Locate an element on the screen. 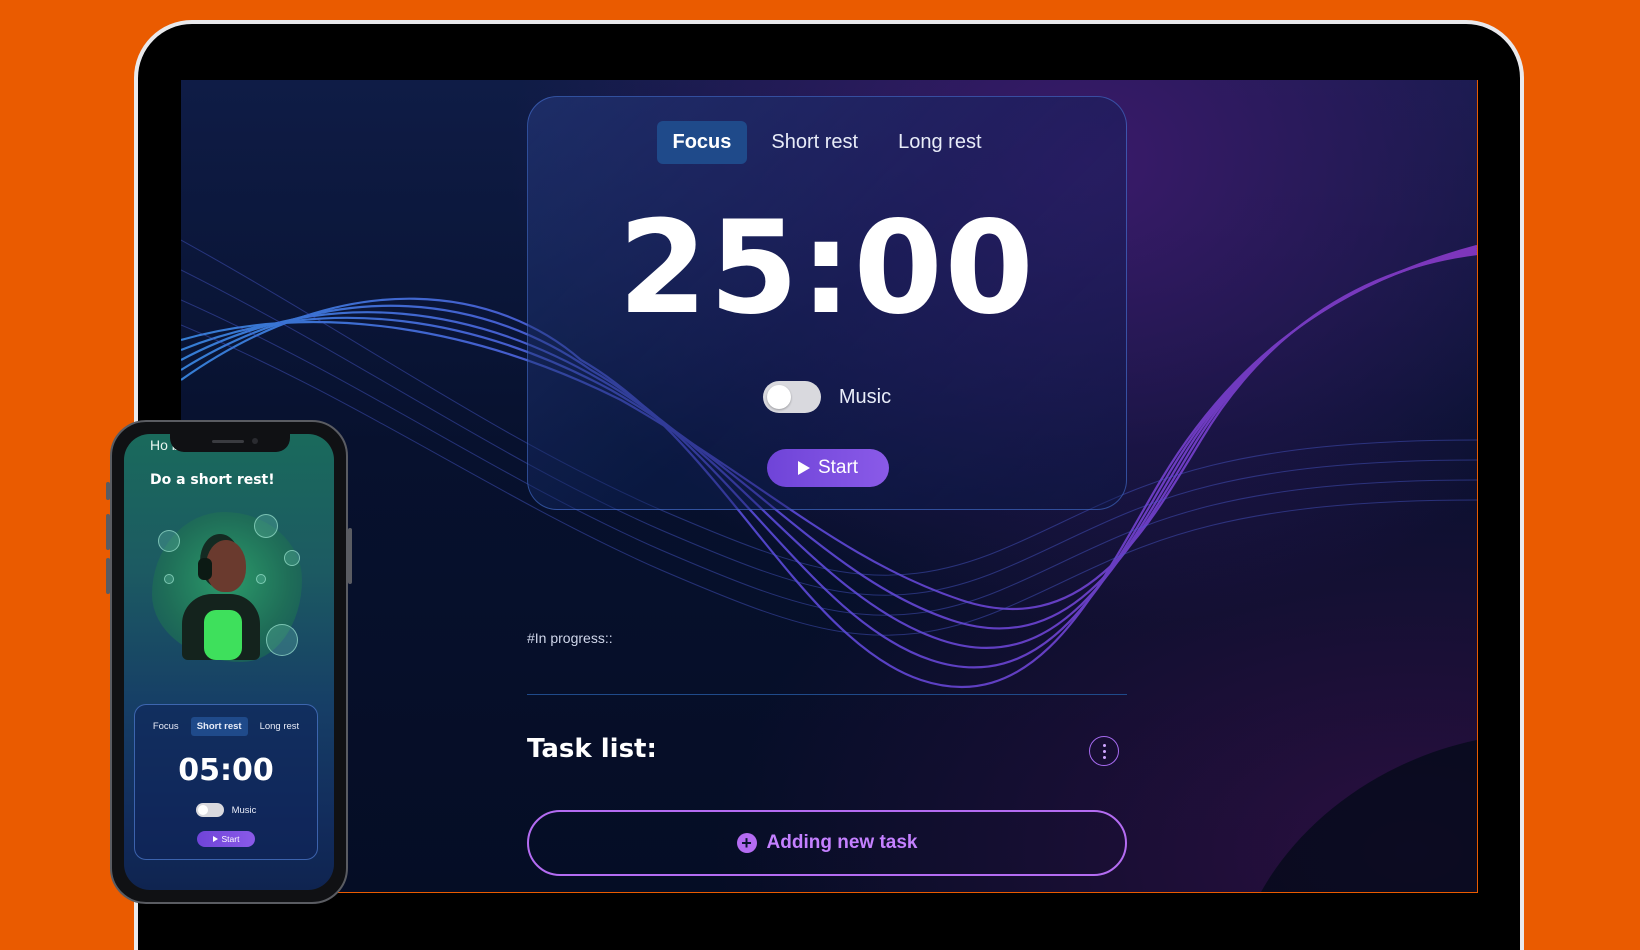 The width and height of the screenshot is (1640, 950). mode-tabs: Focus Short rest Long rest is located at coordinates (827, 142).